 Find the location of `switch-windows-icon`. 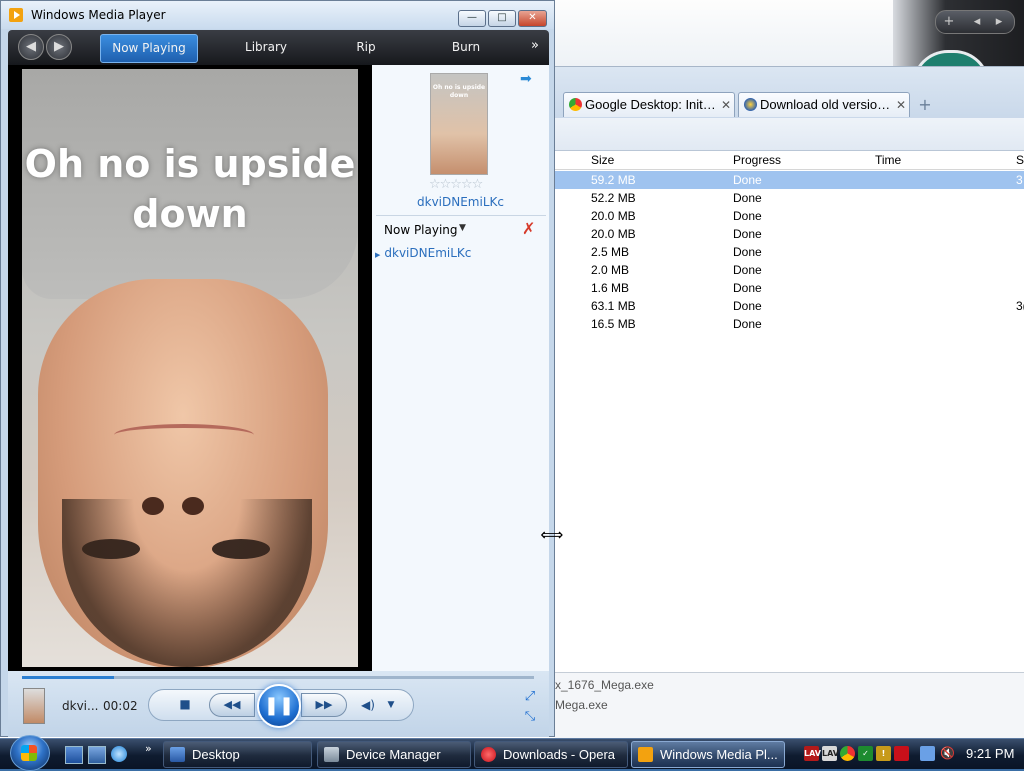

switch-windows-icon is located at coordinates (97, 755).